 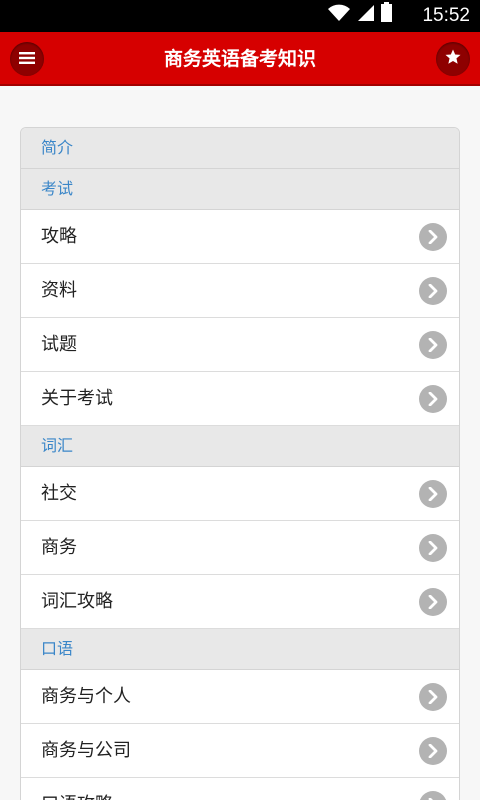 What do you see at coordinates (86, 750) in the screenshot?
I see `list-item-label: 商务与公司` at bounding box center [86, 750].